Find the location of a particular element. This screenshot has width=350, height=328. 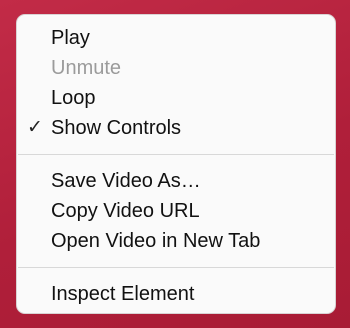

menu-item-loop: Loop is located at coordinates (176, 98).